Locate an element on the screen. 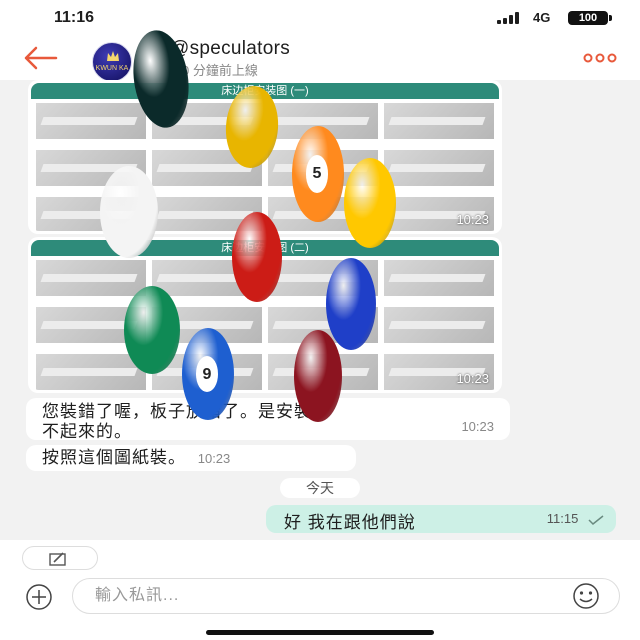 This screenshot has width=640, height=640. image-title: 床边柜安装图 (二) is located at coordinates (265, 248).